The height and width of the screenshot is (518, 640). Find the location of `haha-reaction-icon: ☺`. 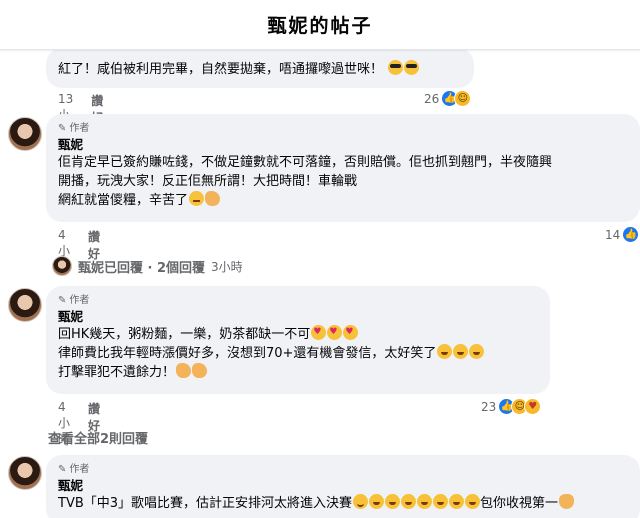

haha-reaction-icon: ☺ is located at coordinates (463, 98).